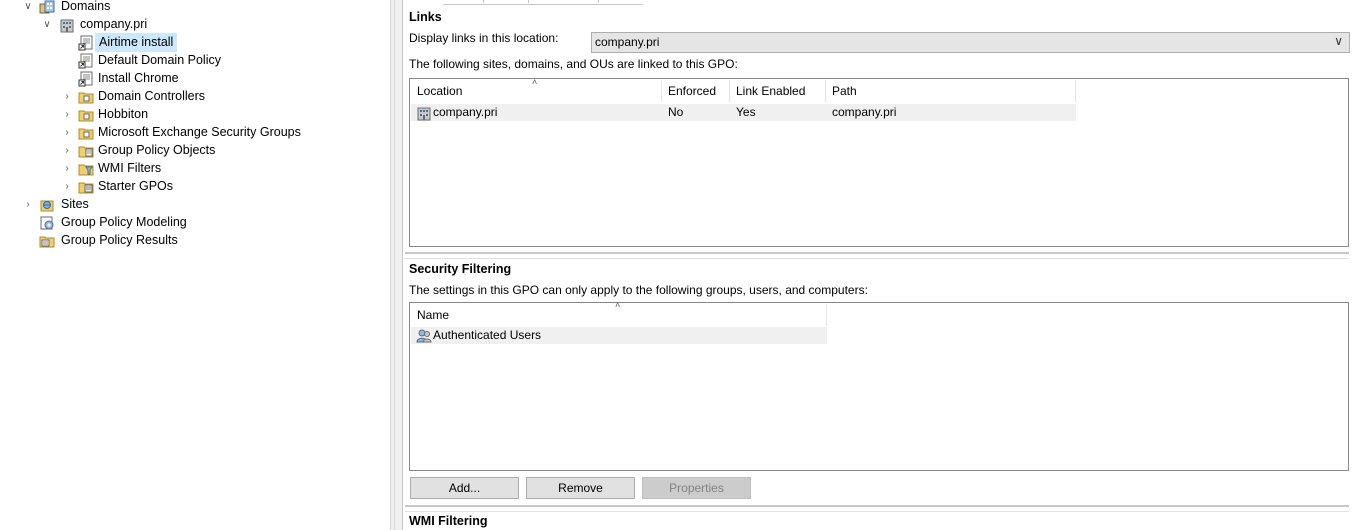  What do you see at coordinates (86, 169) in the screenshot?
I see `wmi-folder-icon` at bounding box center [86, 169].